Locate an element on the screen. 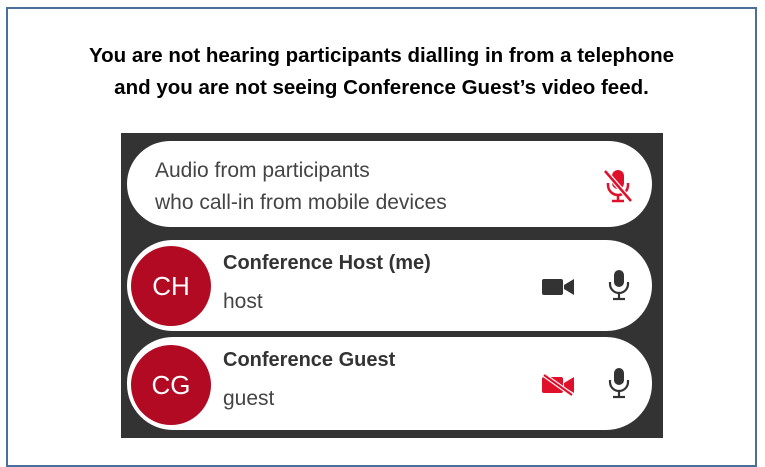 This screenshot has width=765, height=467. participant-row: CH Conference Host (me) host is located at coordinates (389, 285).